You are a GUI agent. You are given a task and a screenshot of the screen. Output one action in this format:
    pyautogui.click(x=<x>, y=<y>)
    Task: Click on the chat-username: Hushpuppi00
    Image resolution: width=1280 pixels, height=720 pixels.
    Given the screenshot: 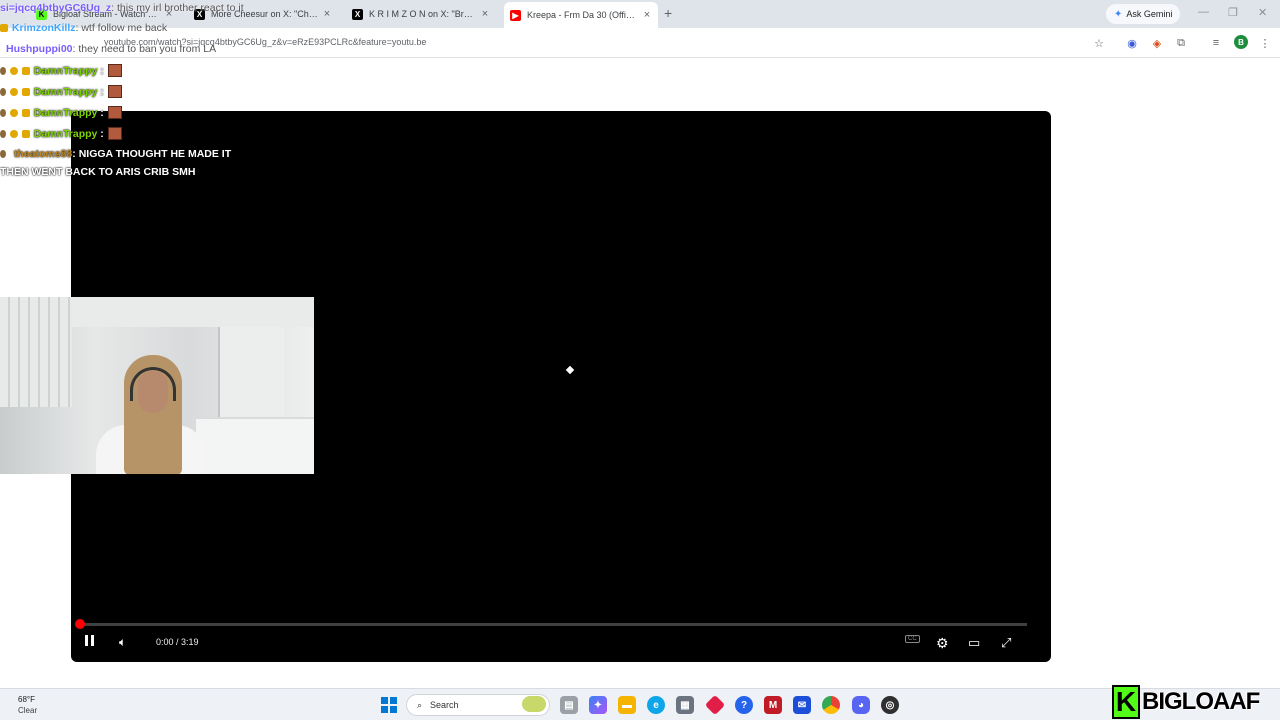 What is the action you would take?
    pyautogui.click(x=39, y=49)
    